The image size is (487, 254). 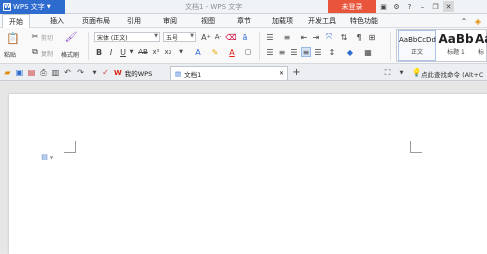 What do you see at coordinates (178, 73) in the screenshot?
I see `document-icon: ▤` at bounding box center [178, 73].